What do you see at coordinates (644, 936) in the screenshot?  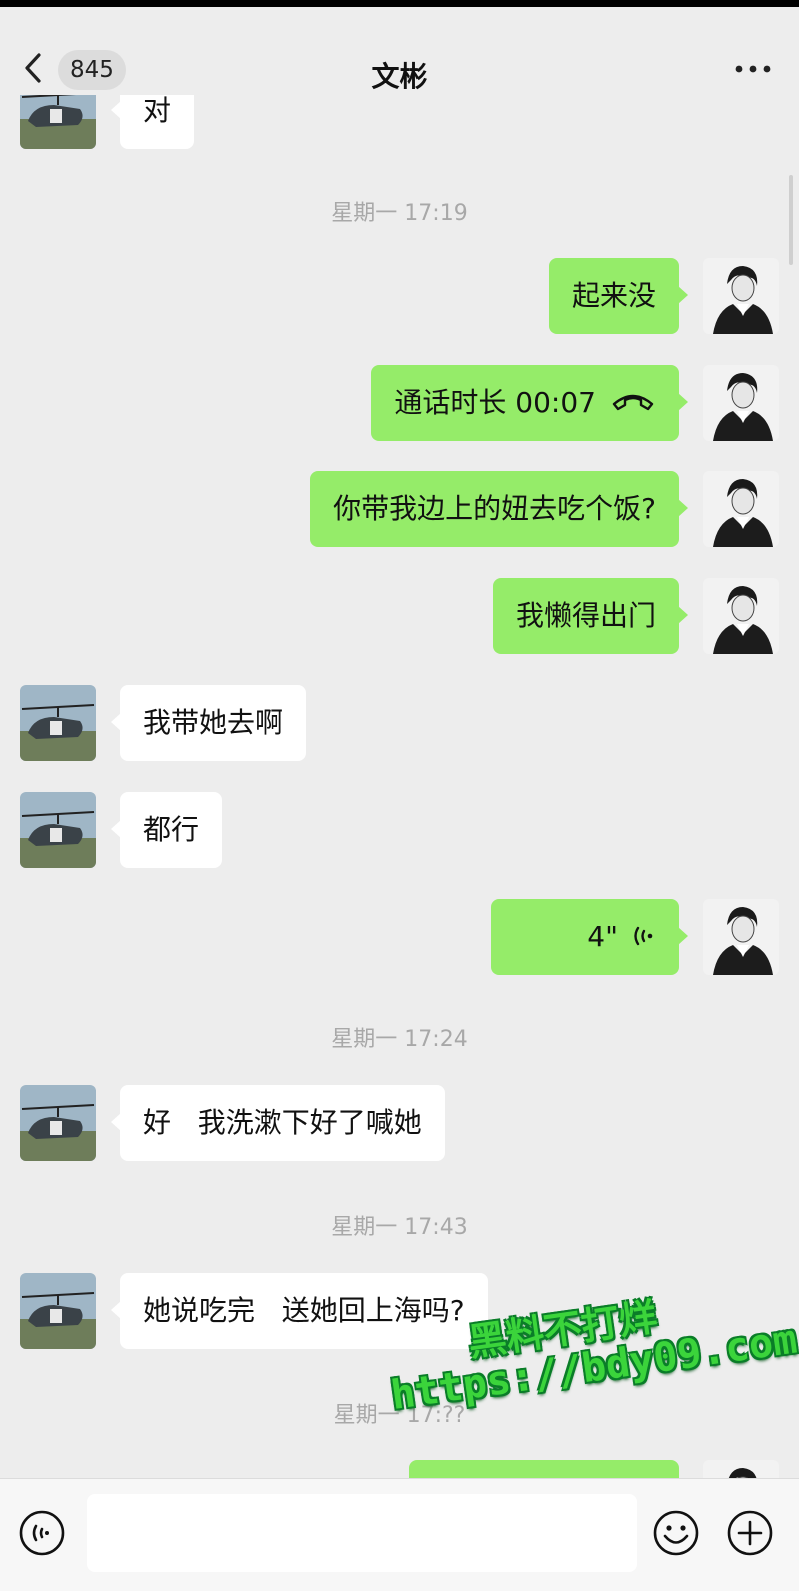 I see `voice-wave-icon` at bounding box center [644, 936].